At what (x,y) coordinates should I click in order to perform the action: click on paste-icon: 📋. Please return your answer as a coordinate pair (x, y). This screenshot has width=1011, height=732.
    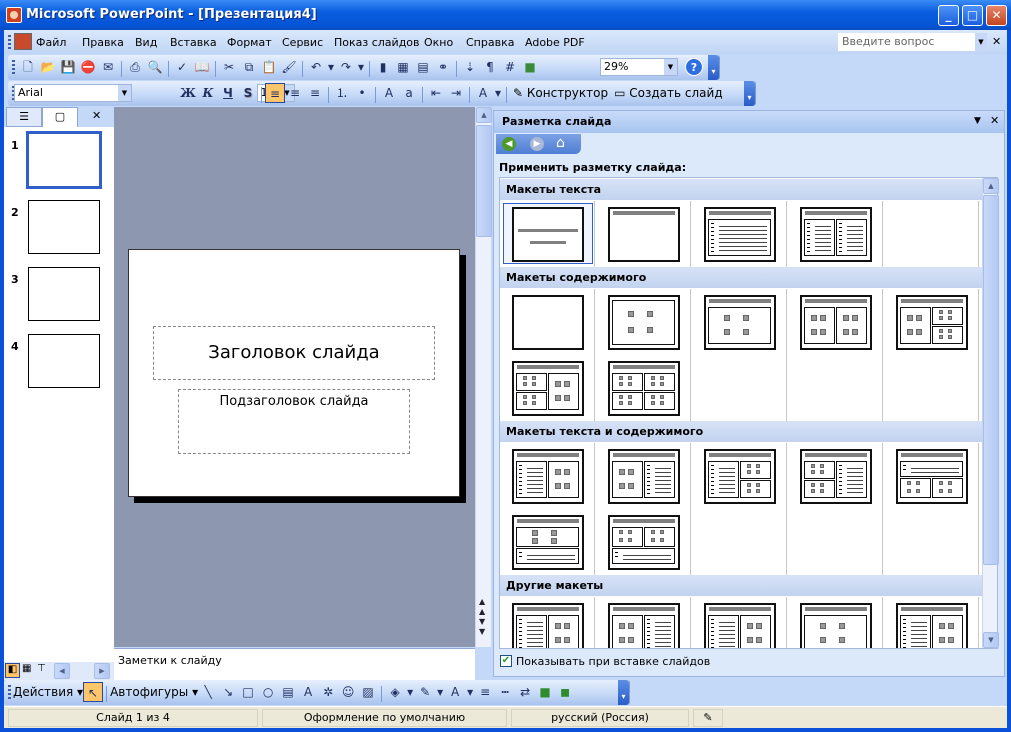
    Looking at the image, I should click on (269, 67).